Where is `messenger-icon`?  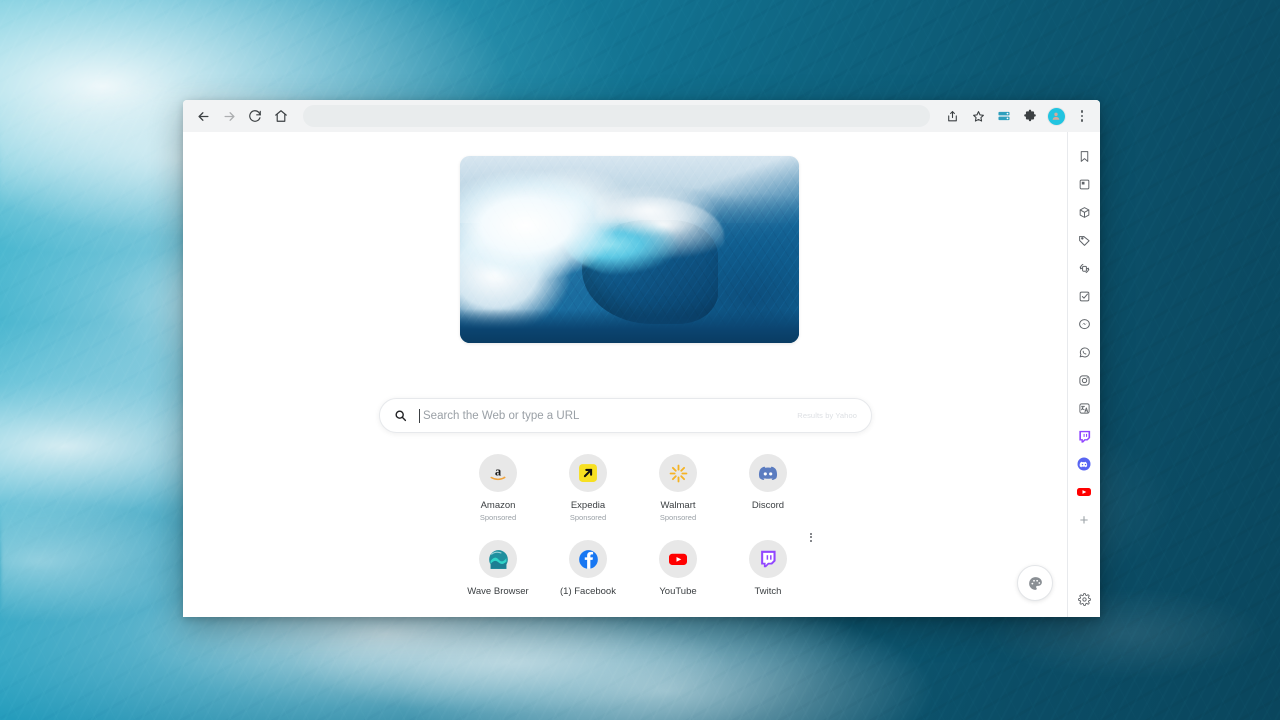 messenger-icon is located at coordinates (1084, 323).